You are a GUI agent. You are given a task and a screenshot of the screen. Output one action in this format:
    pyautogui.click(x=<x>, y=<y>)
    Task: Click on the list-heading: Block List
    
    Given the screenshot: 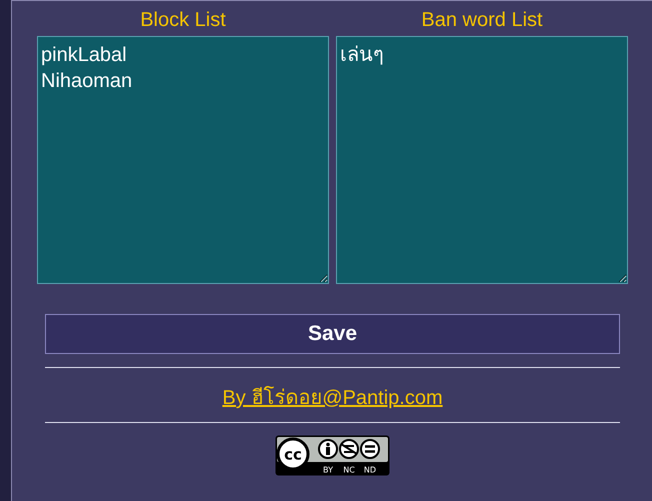 What is the action you would take?
    pyautogui.click(x=183, y=20)
    